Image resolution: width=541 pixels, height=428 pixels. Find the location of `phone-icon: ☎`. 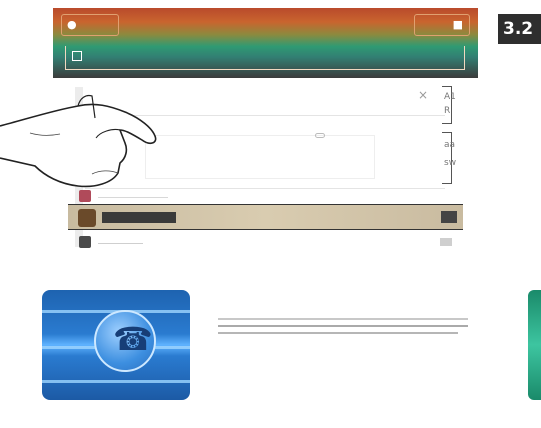

phone-icon: ☎ is located at coordinates (125, 341).